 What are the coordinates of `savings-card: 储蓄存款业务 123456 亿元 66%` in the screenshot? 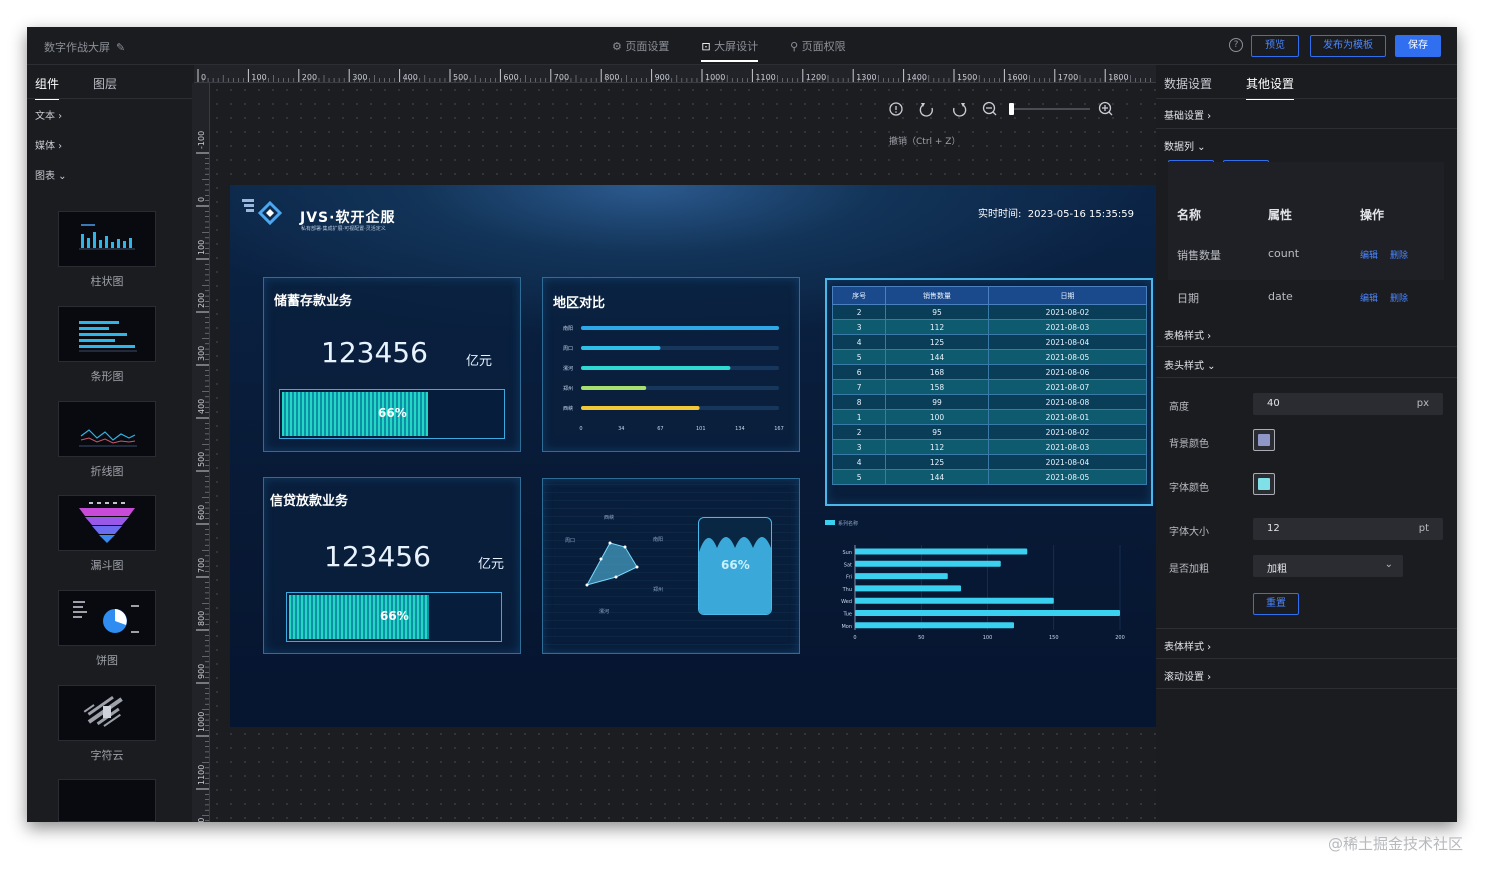 It's located at (392, 364).